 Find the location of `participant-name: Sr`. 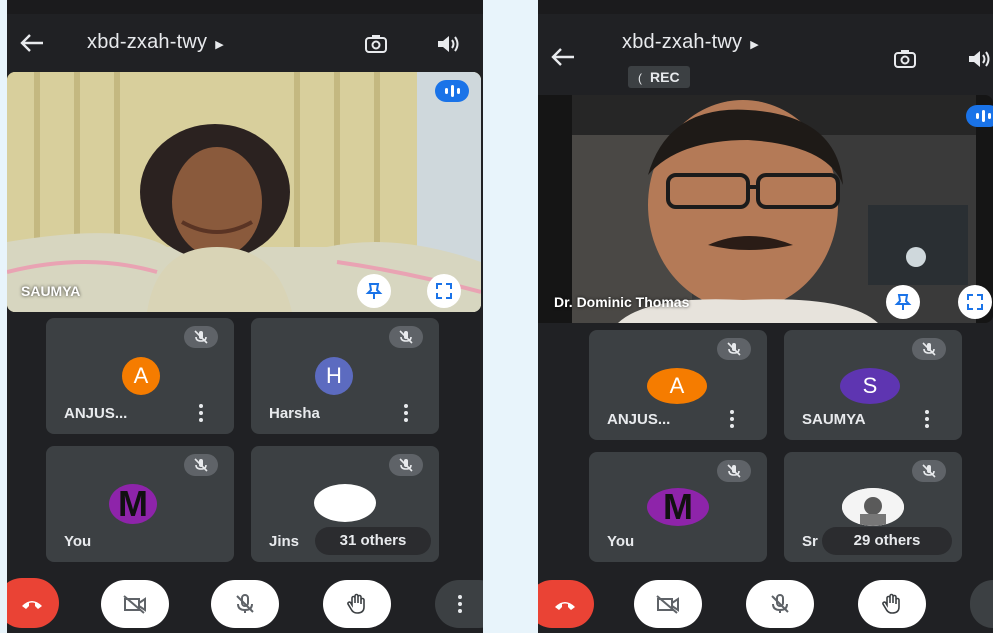

participant-name: Sr is located at coordinates (810, 541).